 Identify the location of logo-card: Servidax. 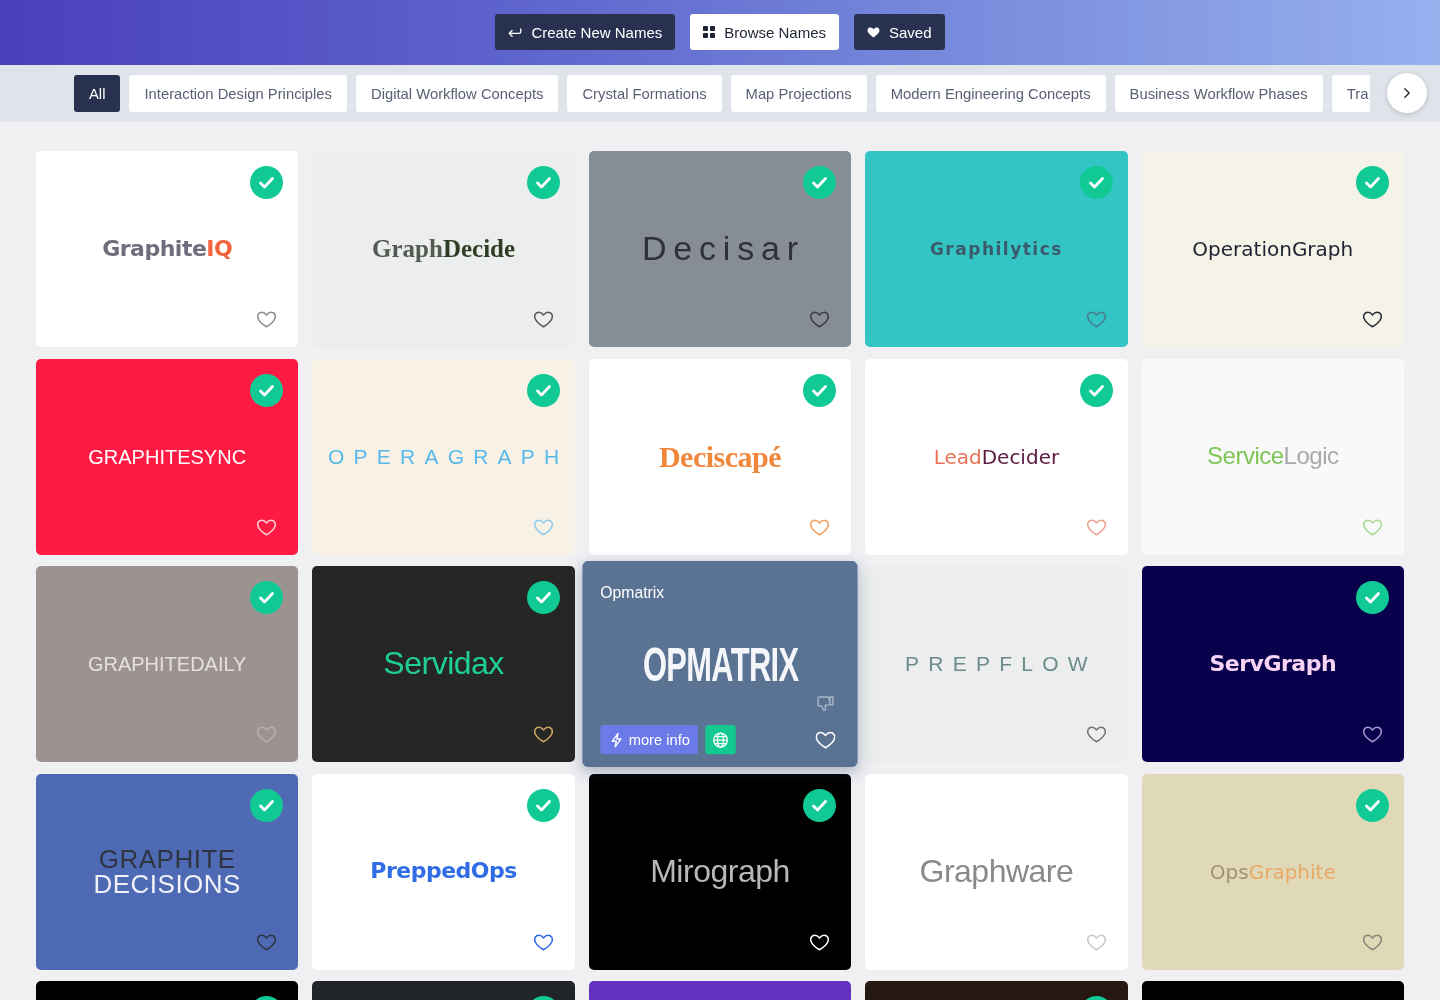
(443, 664).